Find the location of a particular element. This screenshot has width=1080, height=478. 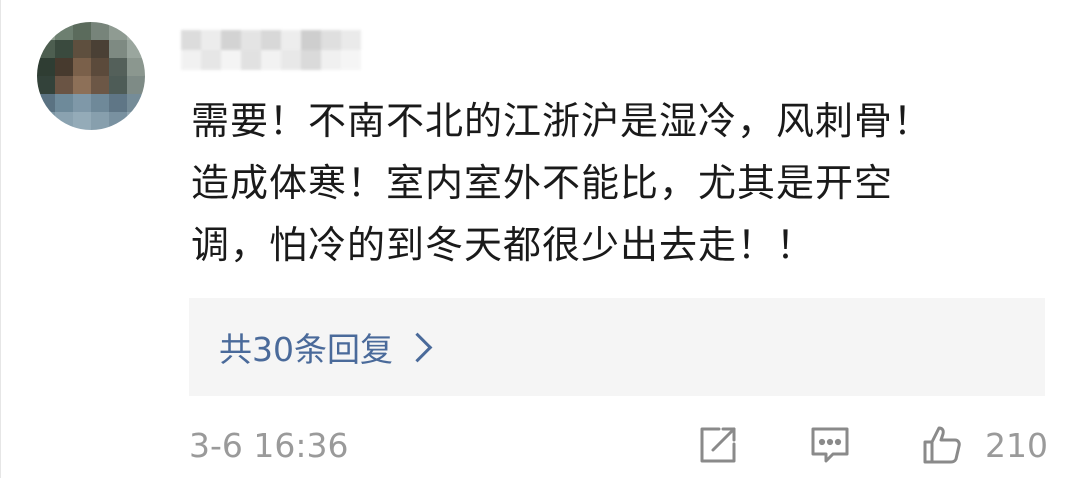

share-button is located at coordinates (718, 445).